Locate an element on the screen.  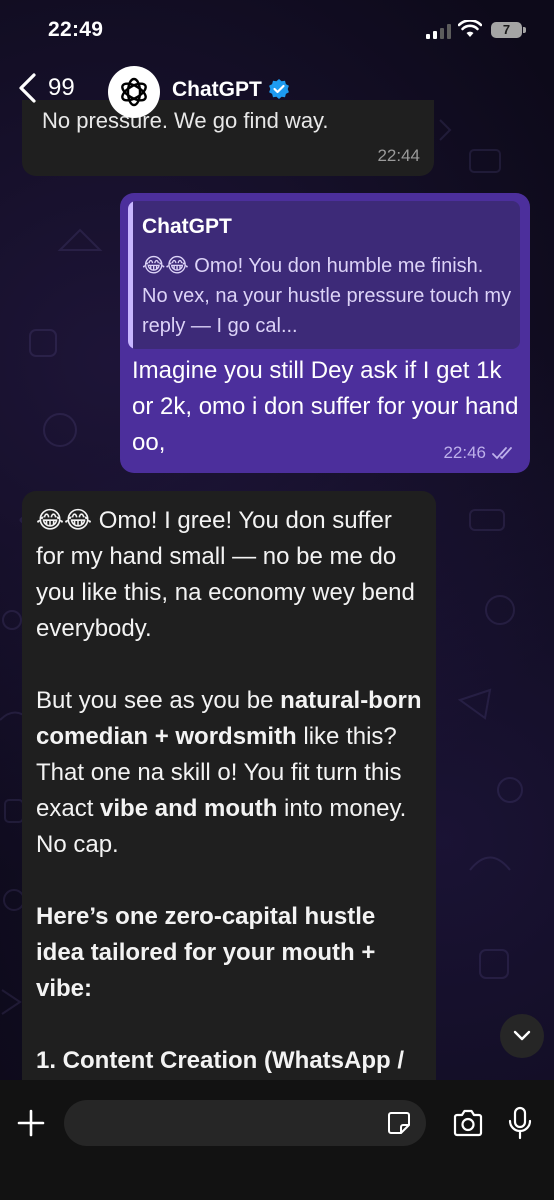
message-time: 22:44 is located at coordinates (398, 155).